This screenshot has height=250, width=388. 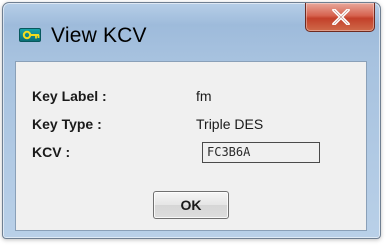 What do you see at coordinates (261, 152) in the screenshot?
I see `kcv-value-field: FC3B6A` at bounding box center [261, 152].